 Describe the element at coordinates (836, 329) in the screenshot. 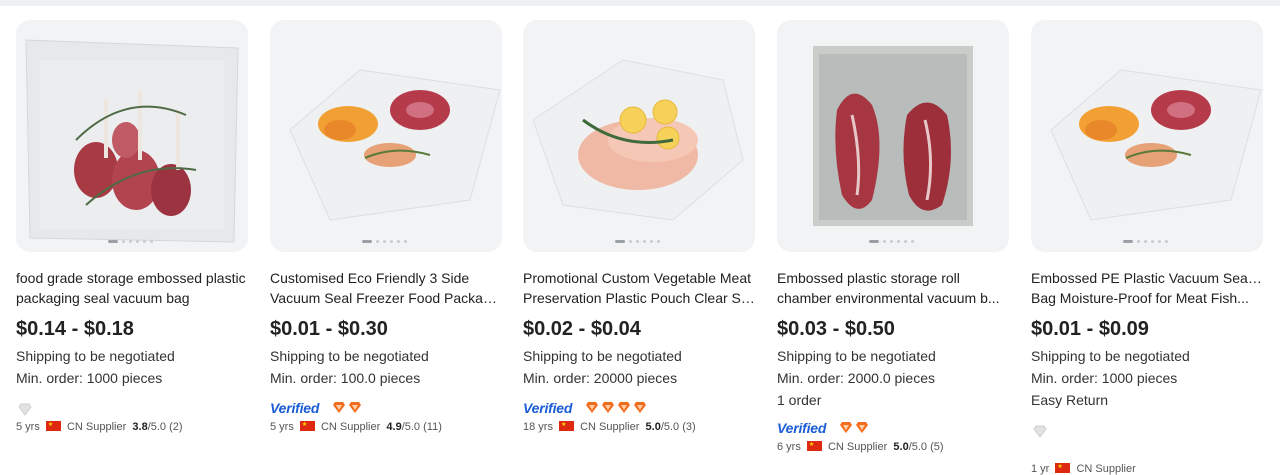

I see `price-range: $0.03 - $0.50` at that location.